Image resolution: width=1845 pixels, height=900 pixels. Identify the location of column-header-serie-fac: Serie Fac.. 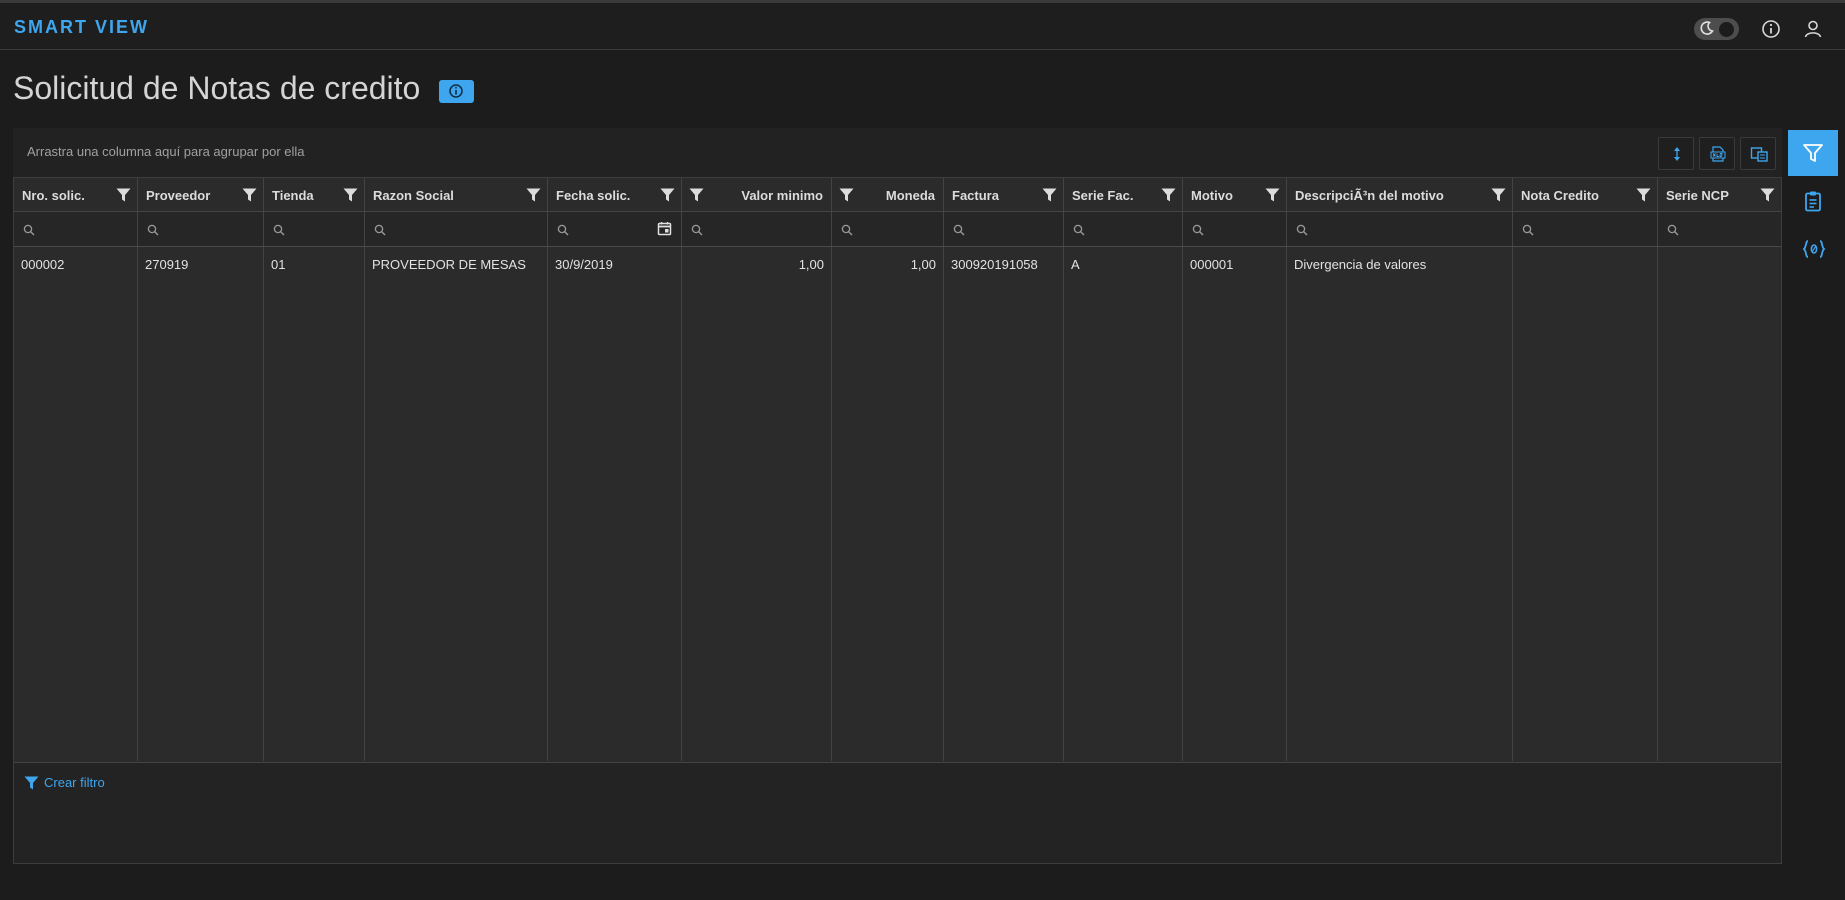
(1123, 194).